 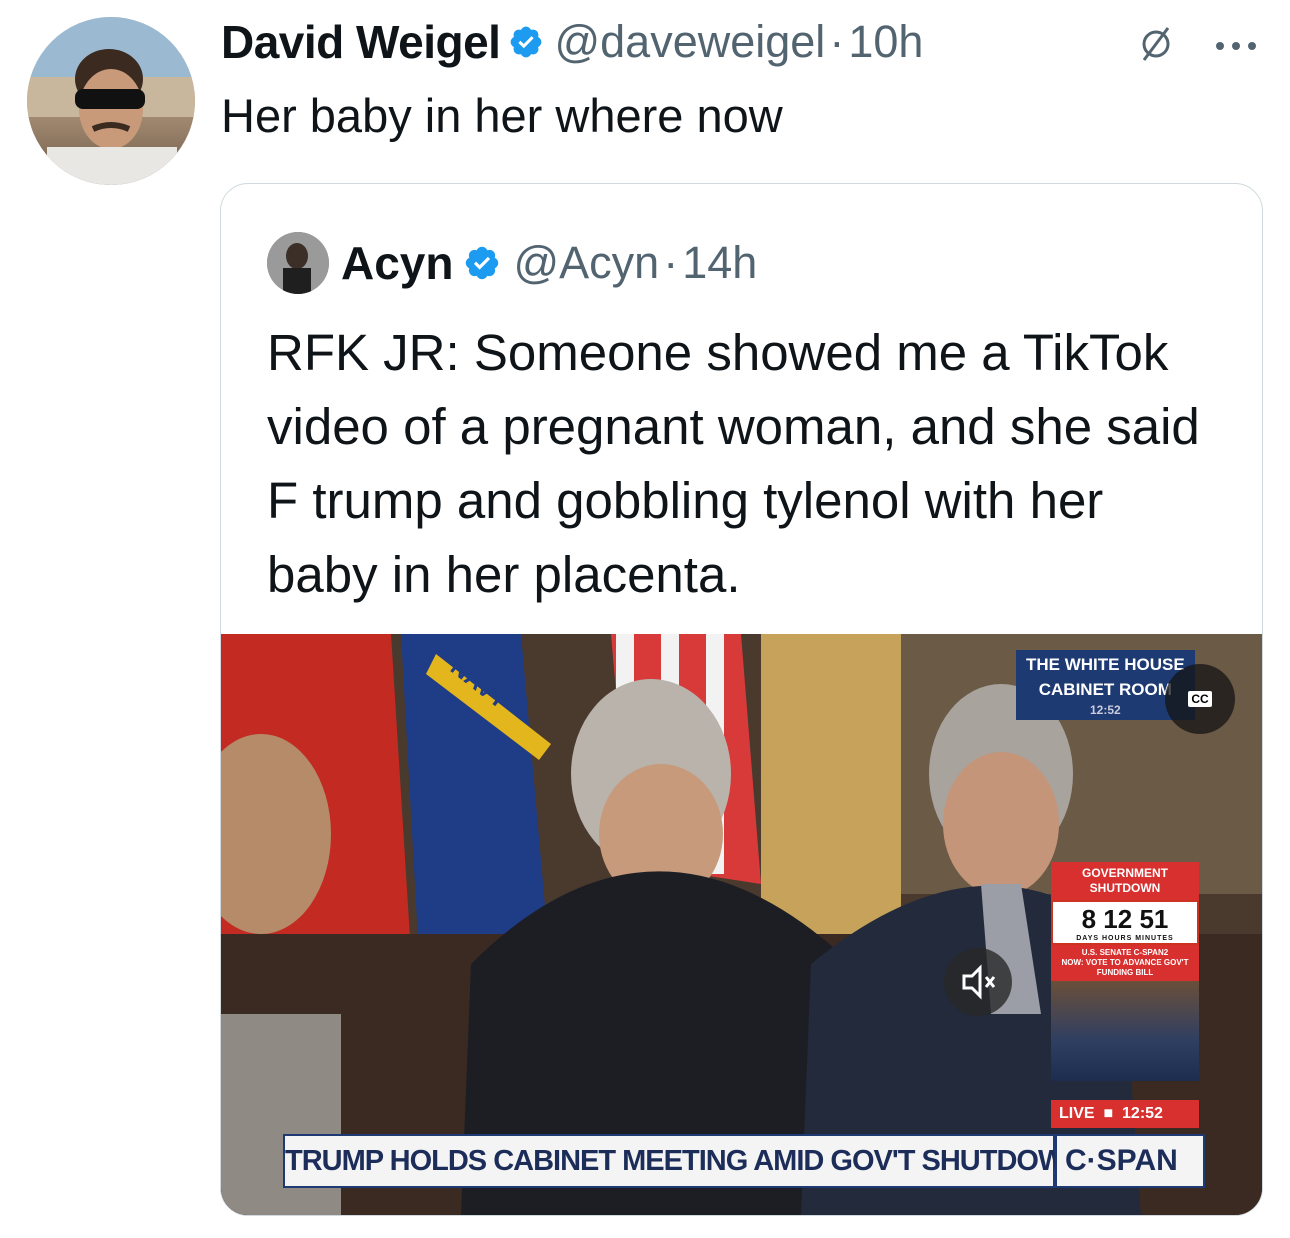 I want to click on author-name: David Weigel, so click(x=361, y=42).